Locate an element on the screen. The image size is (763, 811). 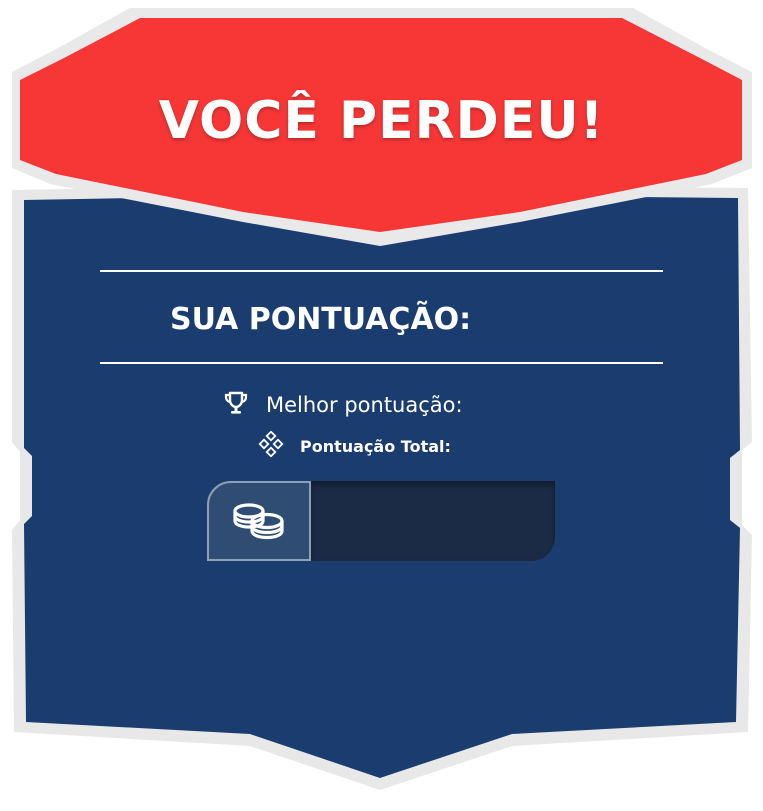
best-score-row: Melhor pontuação: is located at coordinates (347, 405).